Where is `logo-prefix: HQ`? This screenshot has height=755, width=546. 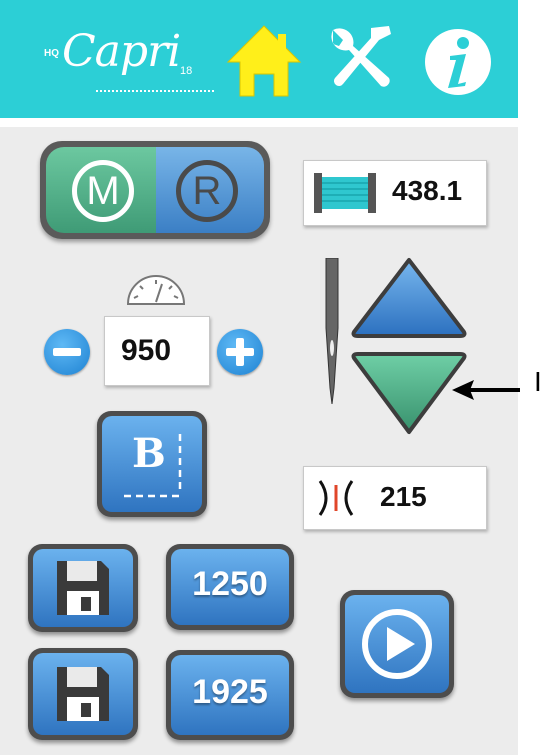
logo-prefix: HQ is located at coordinates (51, 53).